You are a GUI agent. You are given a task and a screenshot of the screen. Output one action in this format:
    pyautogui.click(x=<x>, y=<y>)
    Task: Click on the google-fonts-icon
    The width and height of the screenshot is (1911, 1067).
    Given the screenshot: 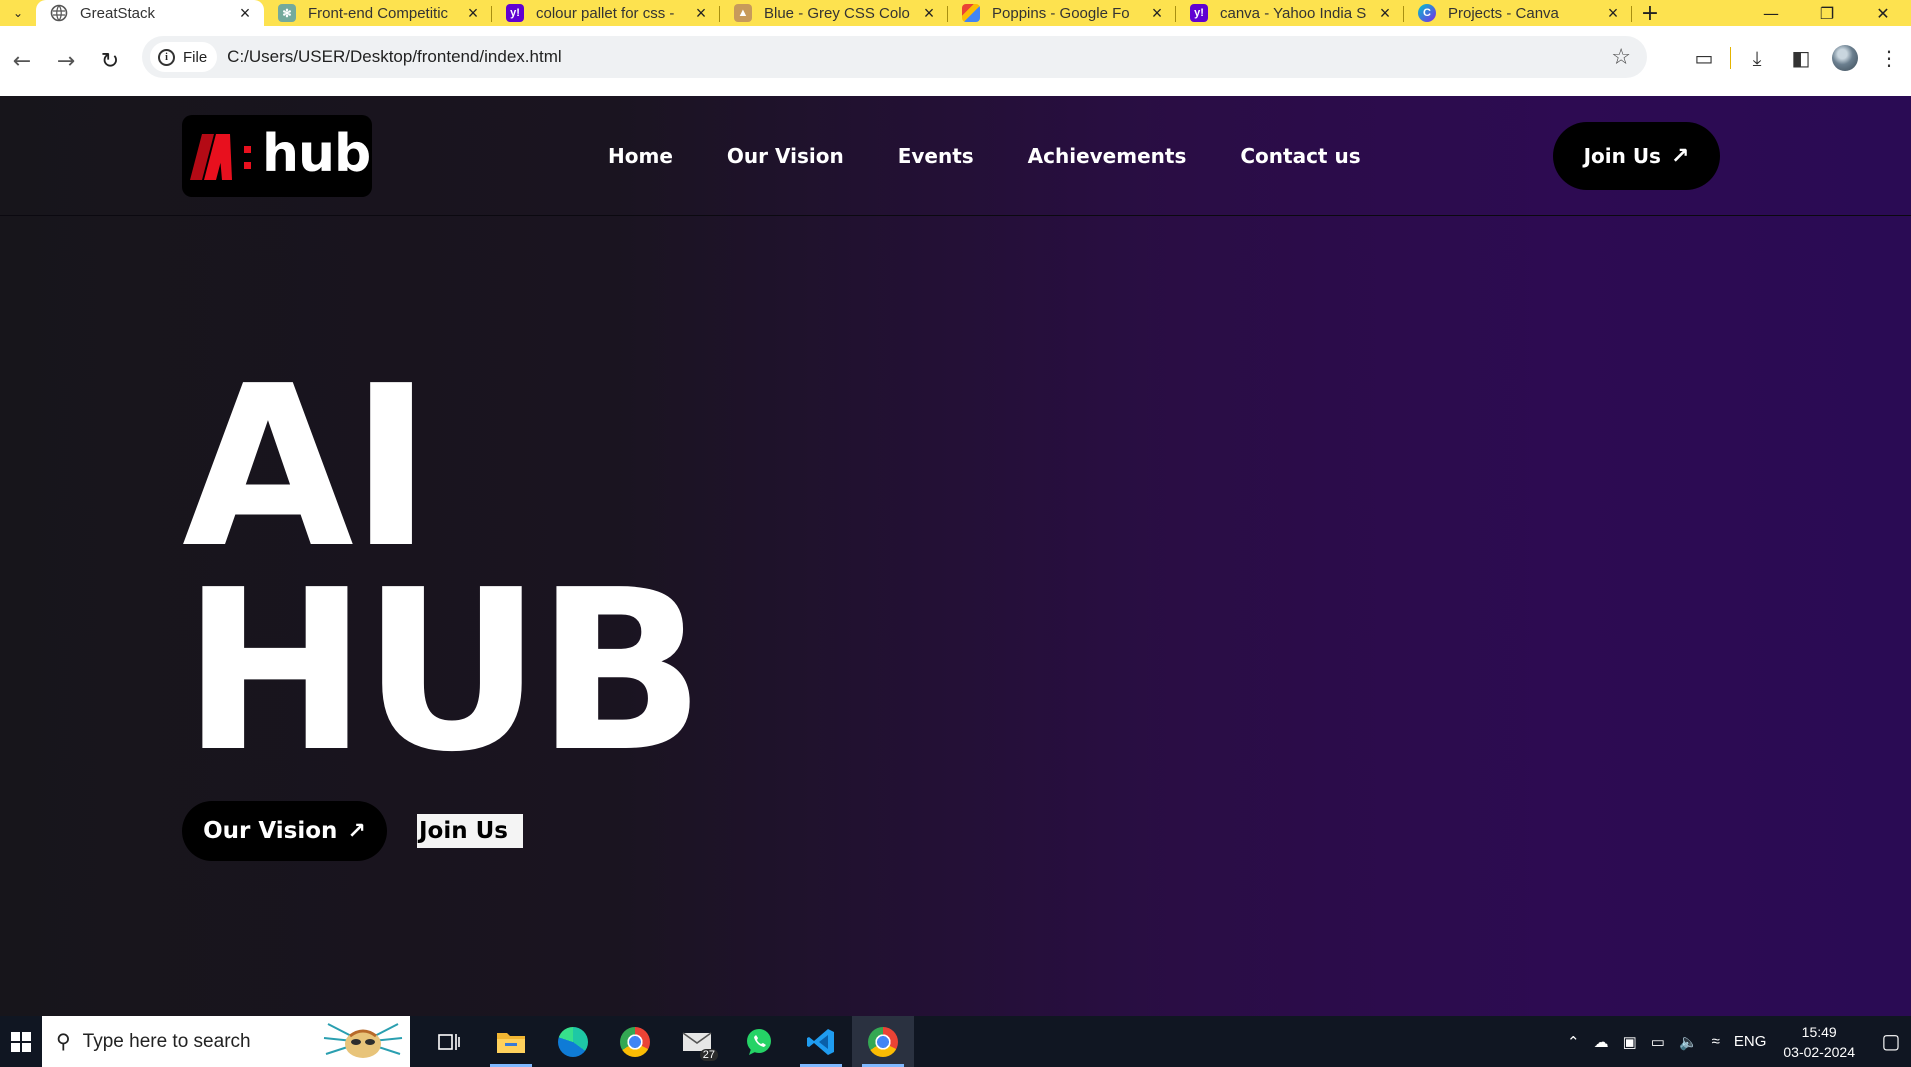 What is the action you would take?
    pyautogui.click(x=971, y=13)
    